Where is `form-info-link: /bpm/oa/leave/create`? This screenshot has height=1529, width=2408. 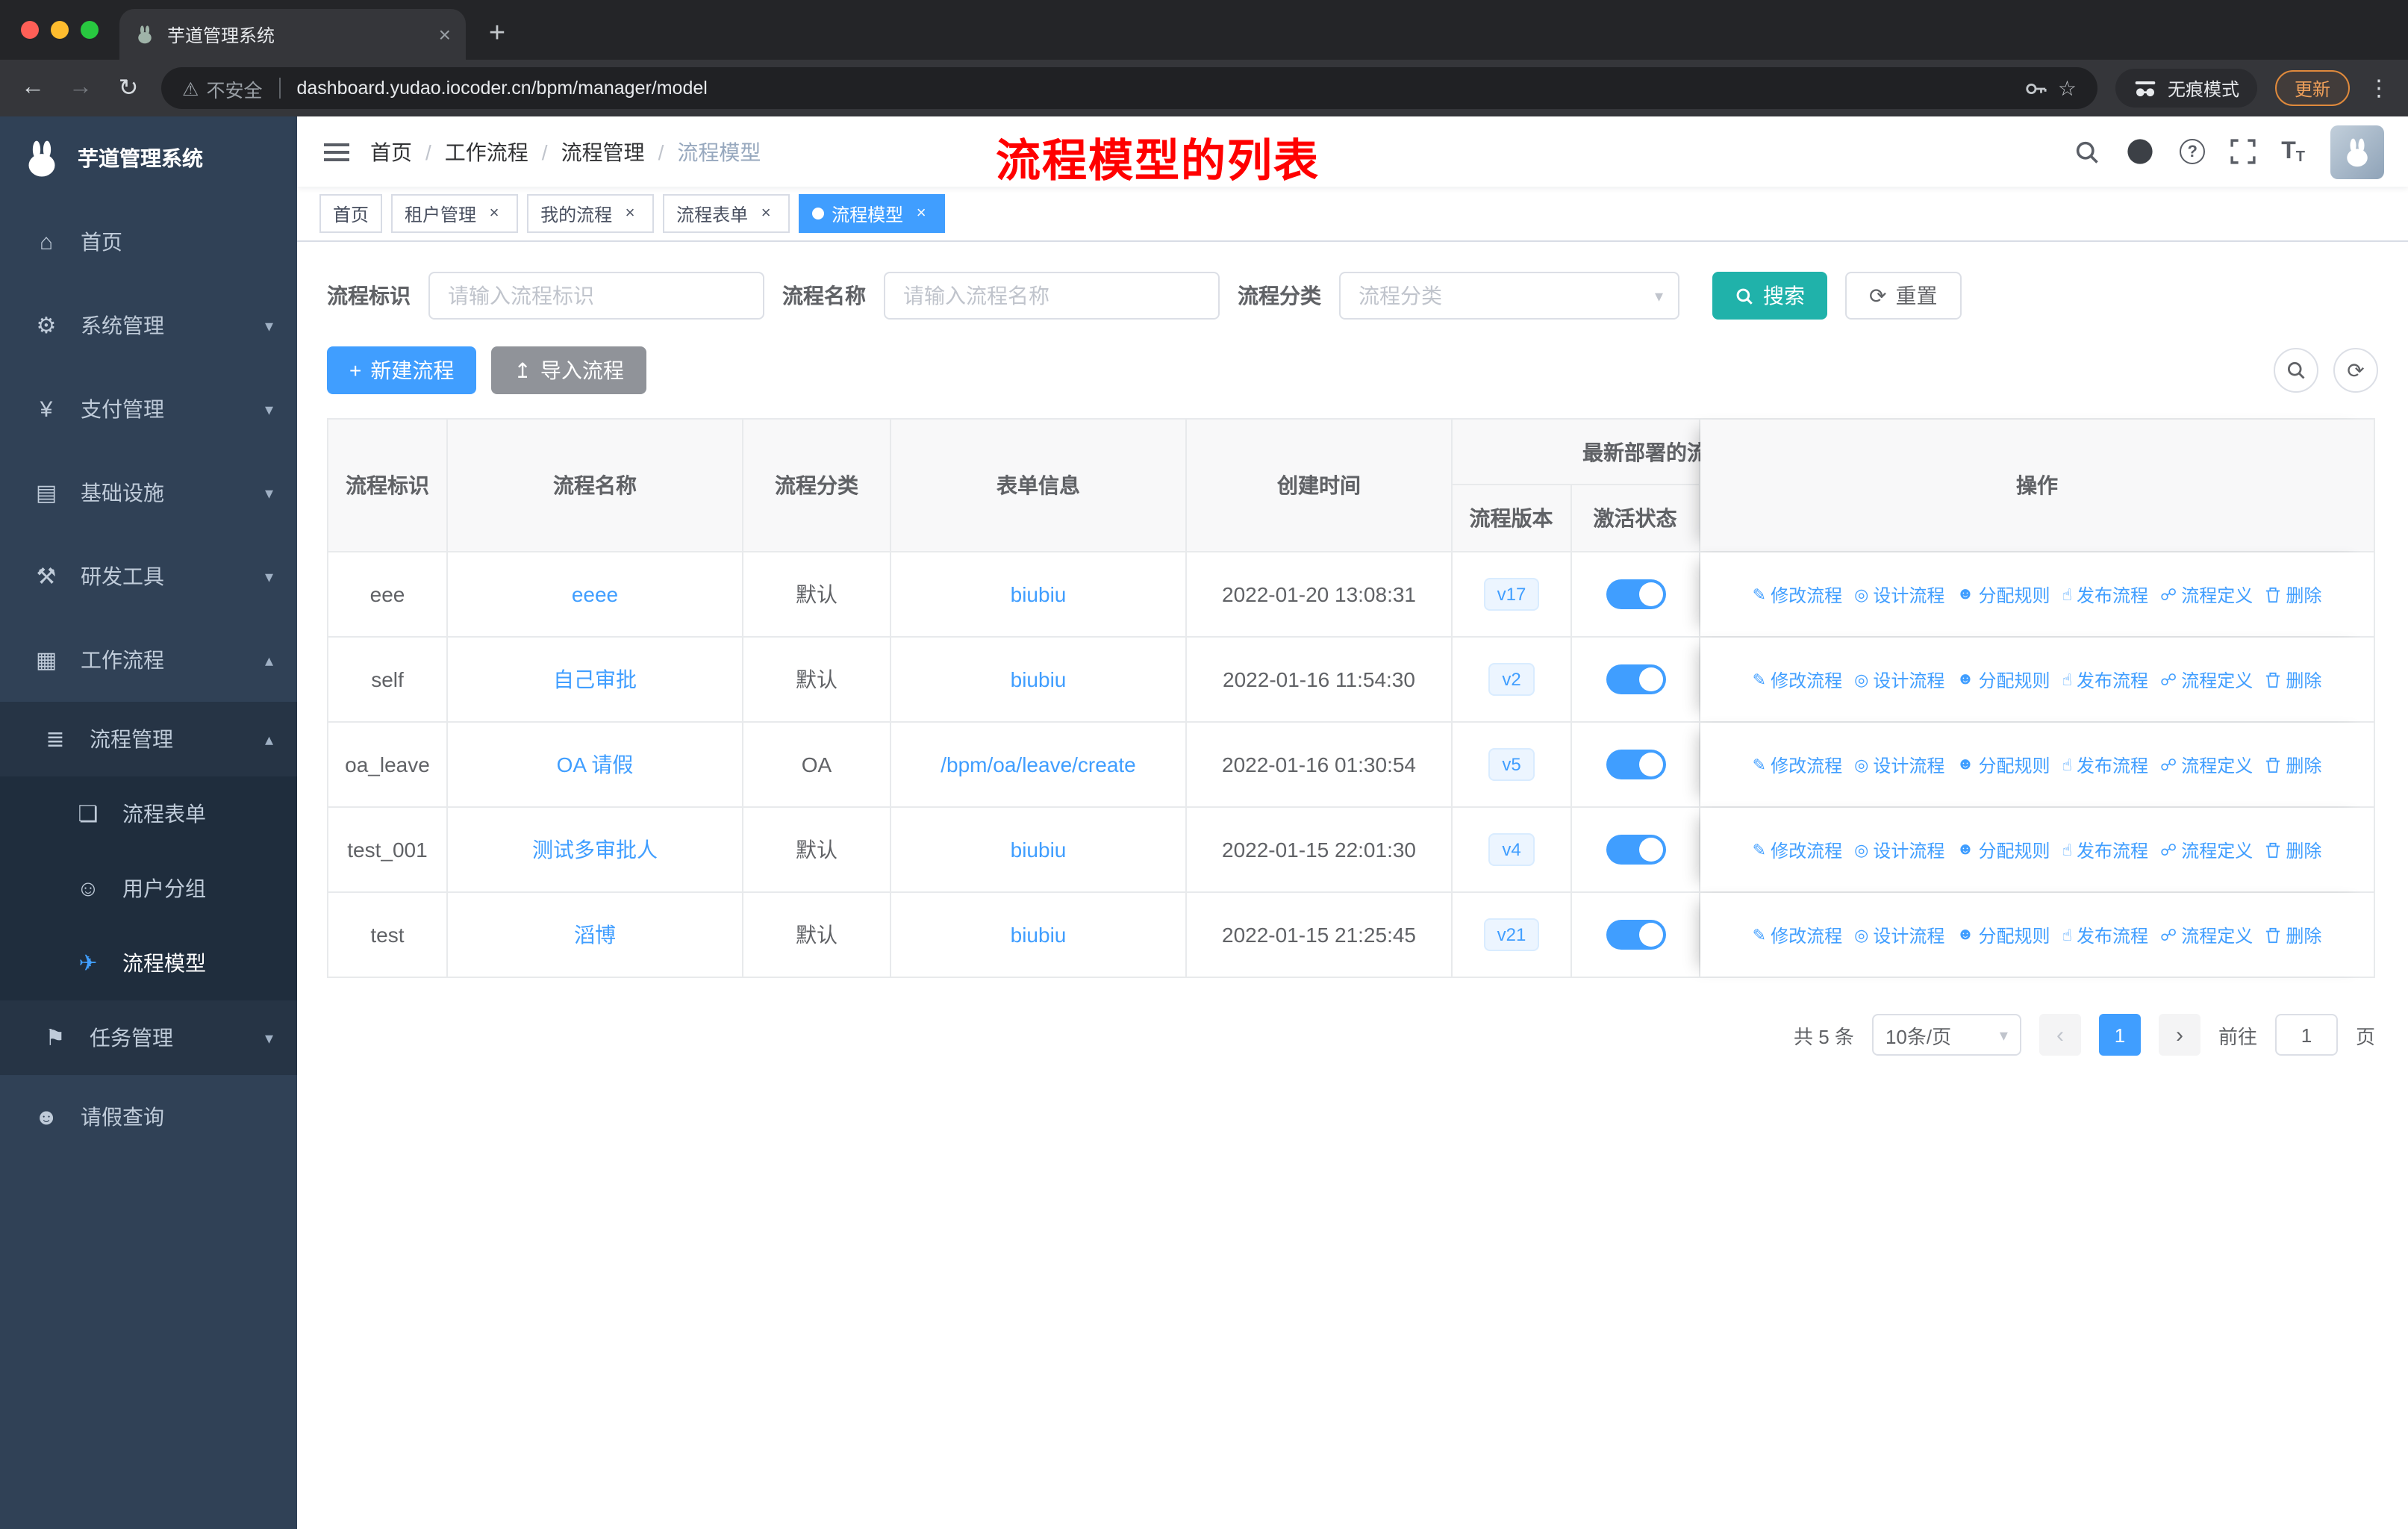 form-info-link: /bpm/oa/leave/create is located at coordinates (1038, 764).